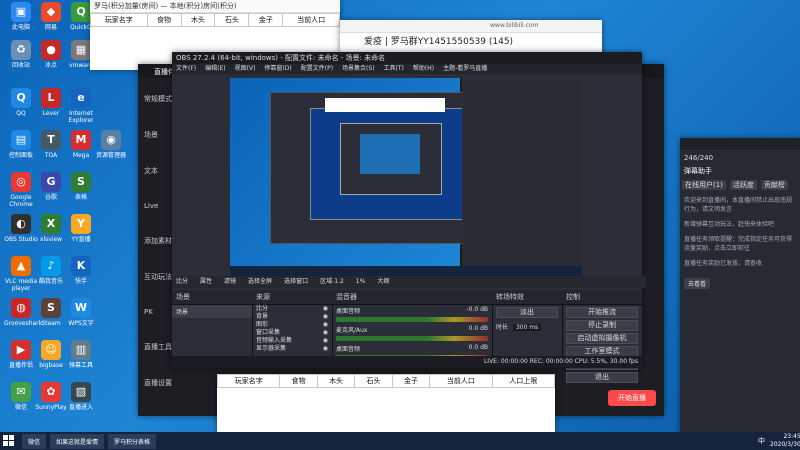 The image size is (800, 450). What do you see at coordinates (292, 325) in the screenshot?
I see `source-item: 图形 ◉` at bounding box center [292, 325].